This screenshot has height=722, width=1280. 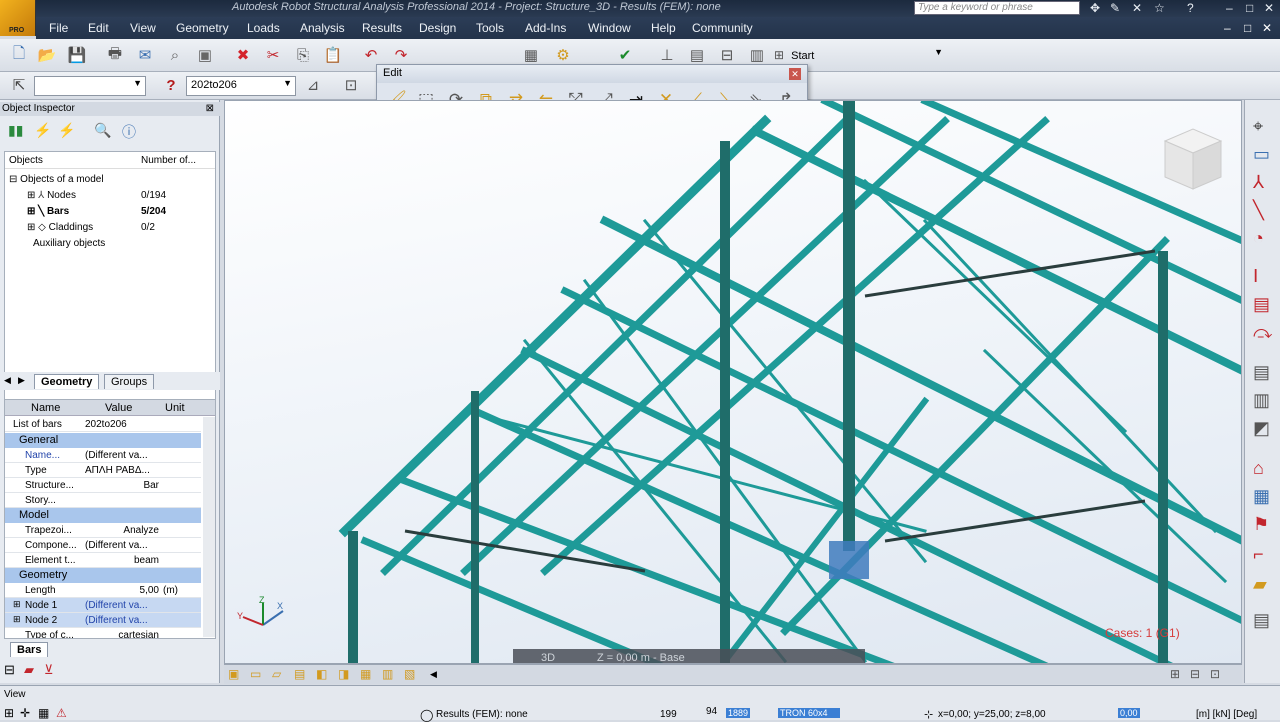 What do you see at coordinates (15, 130) in the screenshot?
I see `tree-icon: ▮▮` at bounding box center [15, 130].